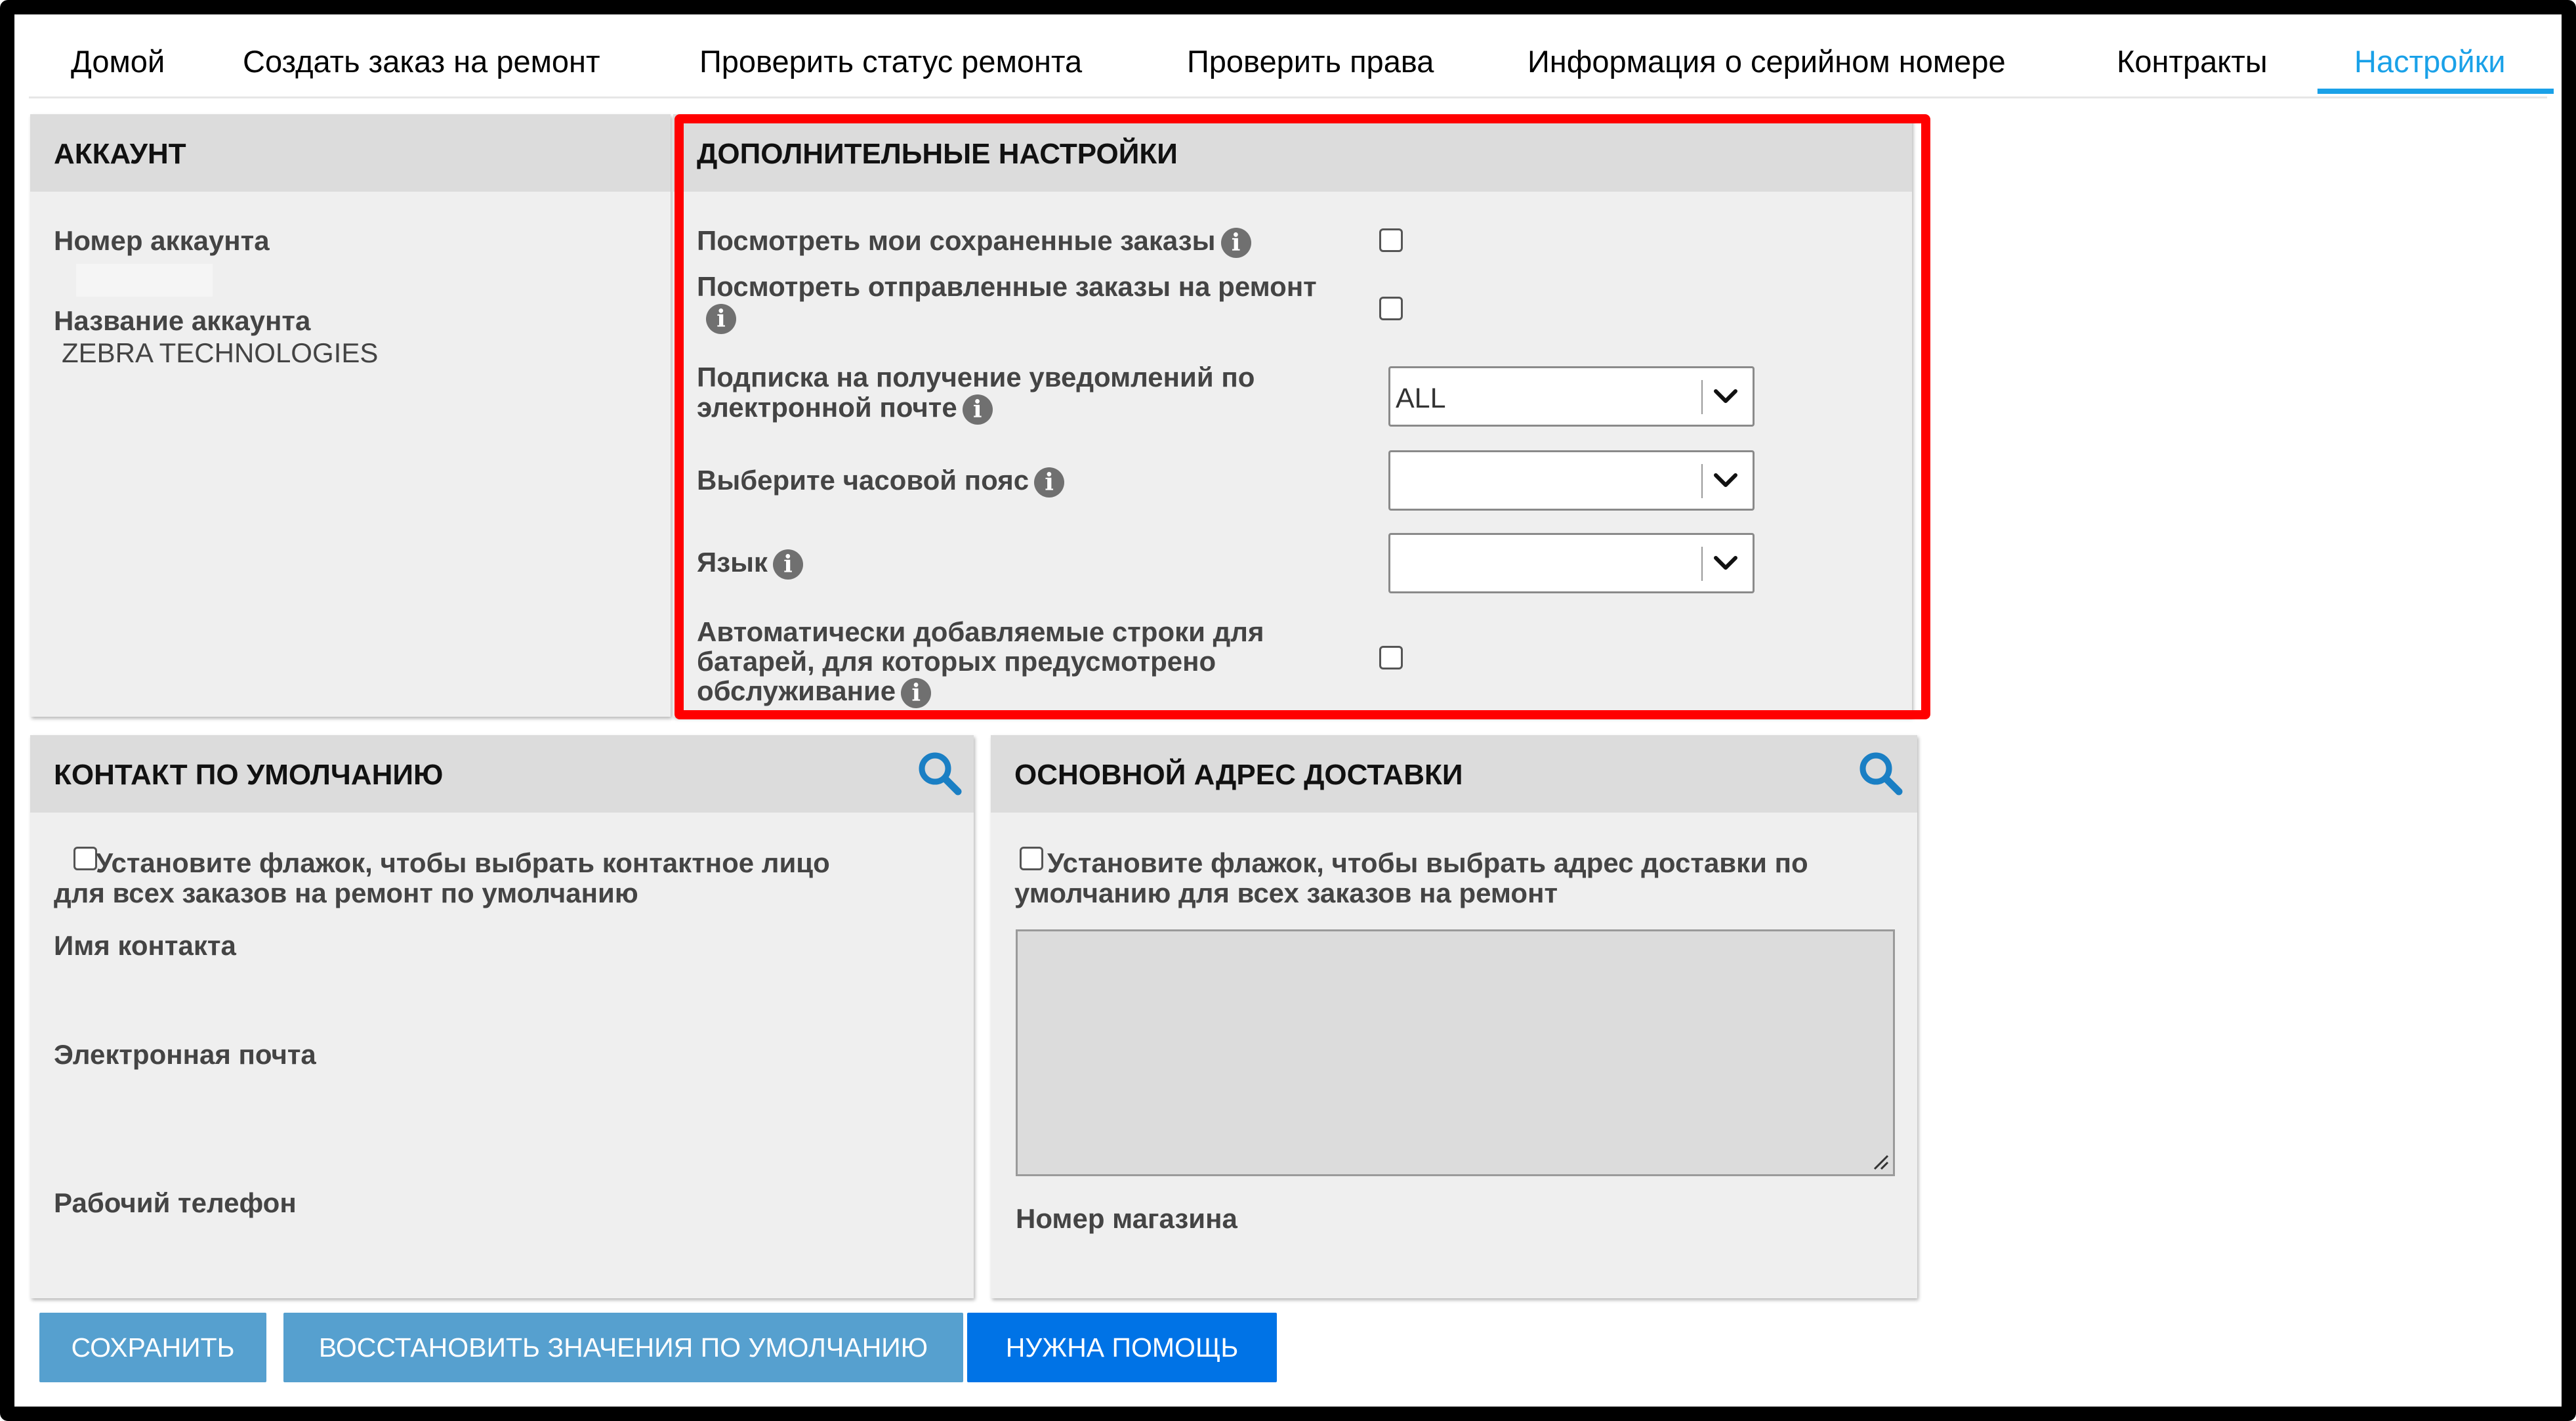  Describe the element at coordinates (145, 945) in the screenshot. I see `contact-name-label: Имя контакта` at that location.